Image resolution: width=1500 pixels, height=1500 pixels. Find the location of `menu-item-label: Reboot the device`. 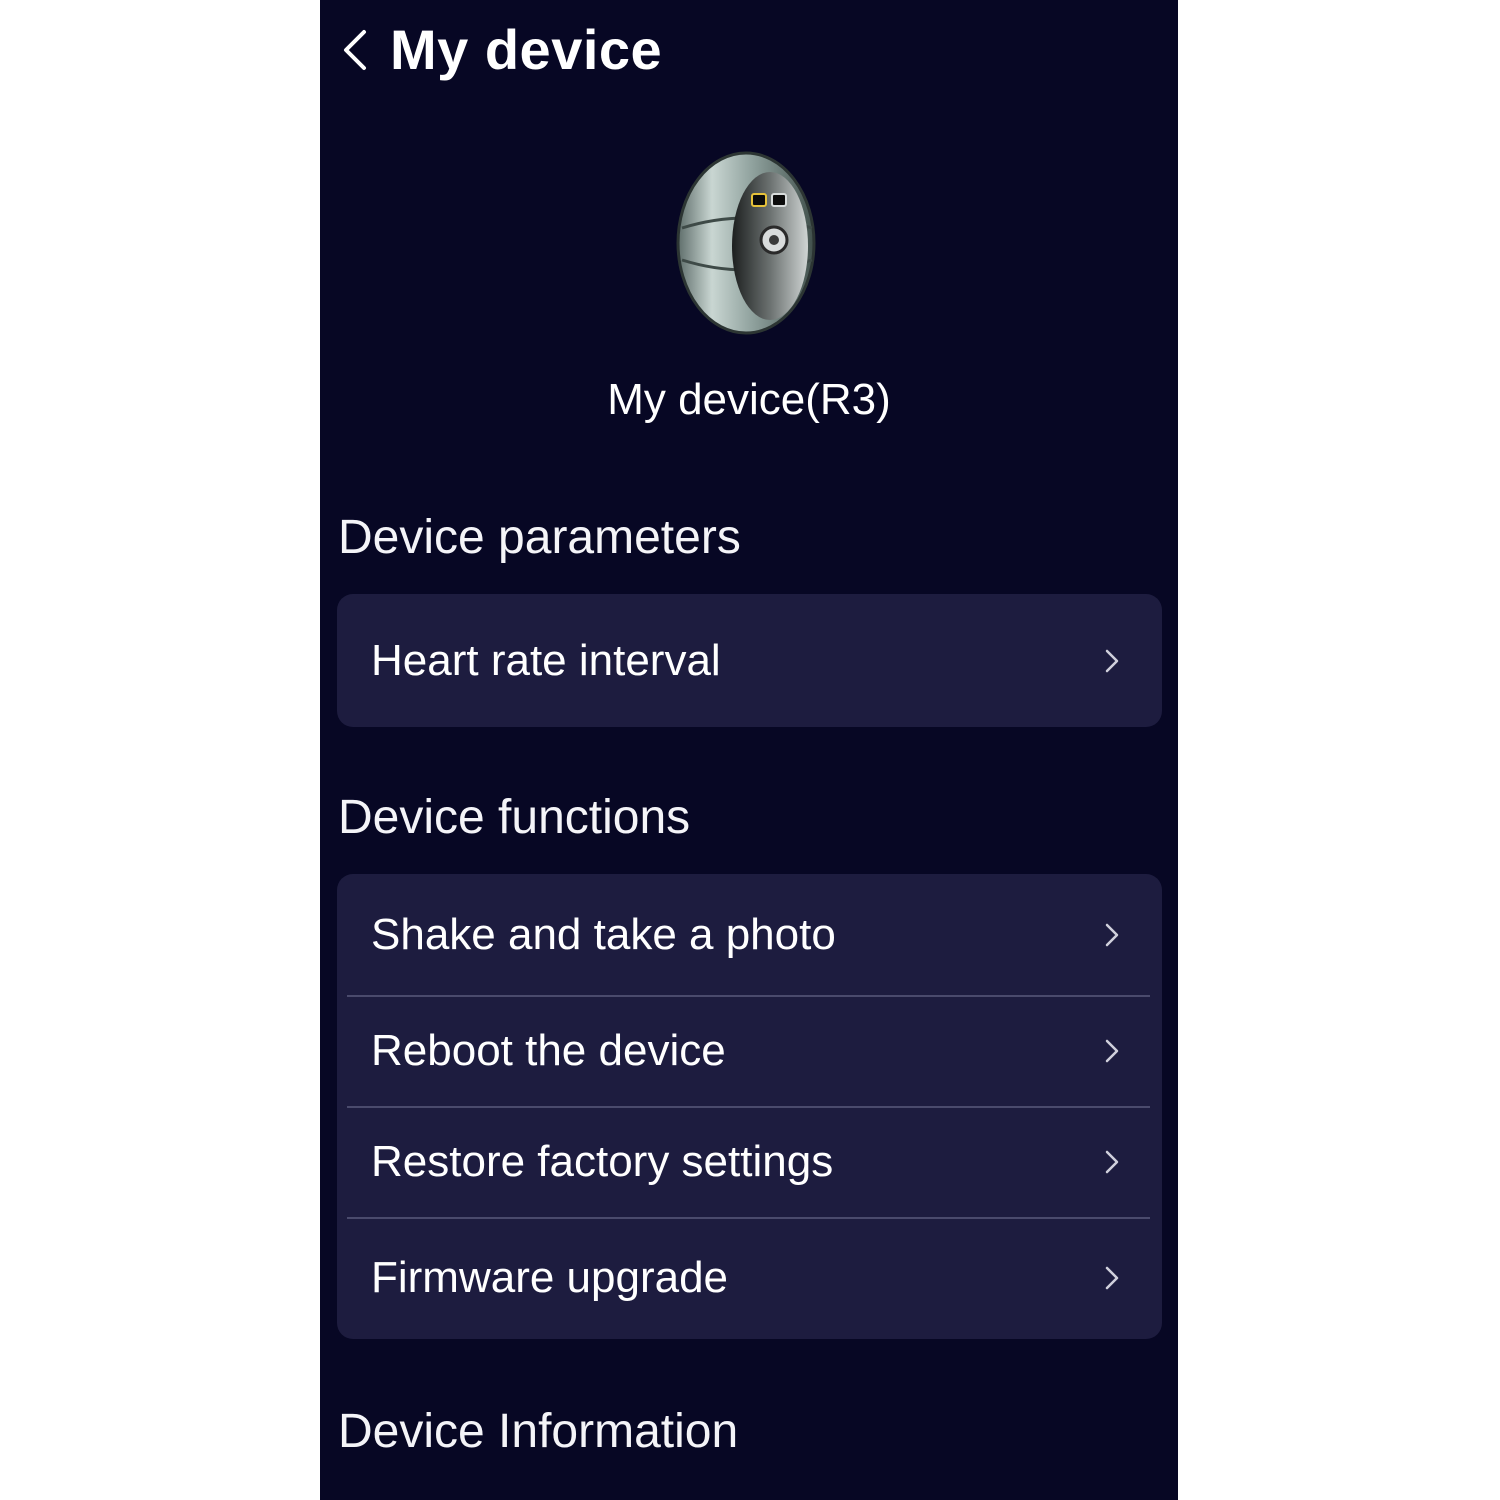

menu-item-label: Reboot the device is located at coordinates (548, 1050).